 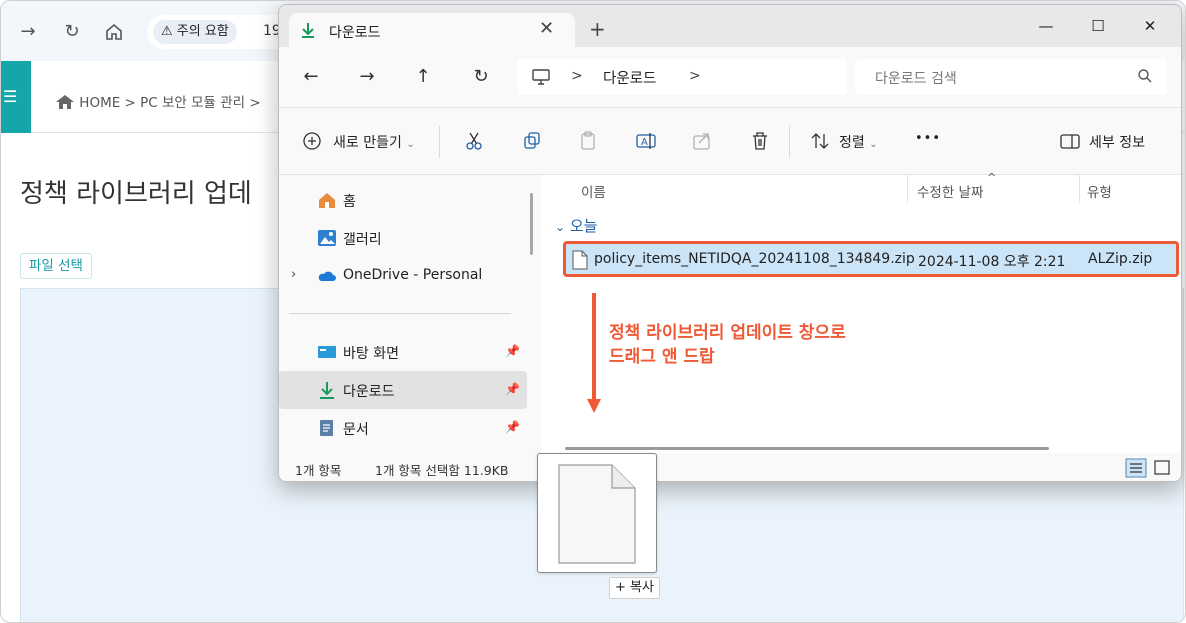 I want to click on search-input: 다운로드 검색, so click(x=1011, y=77).